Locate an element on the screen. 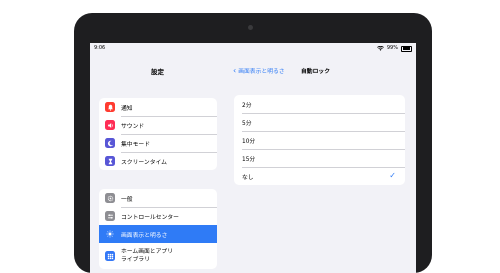 This screenshot has height=273, width=500. sidebar-group-2: 一般 コントロールセンター 画面表示と明るさ ホーム画面とアプリ ライブラリ is located at coordinates (158, 229).